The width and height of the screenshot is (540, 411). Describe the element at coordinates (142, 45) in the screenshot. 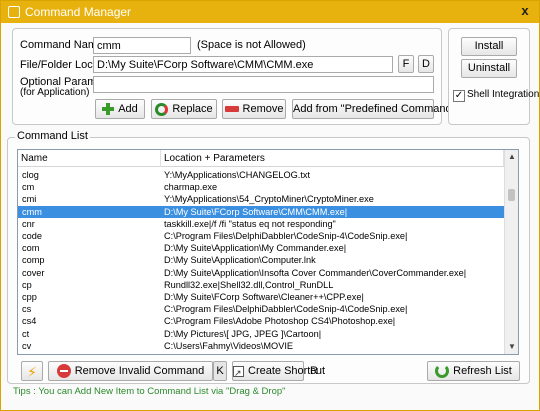

I see `command-name-input: cmm` at that location.